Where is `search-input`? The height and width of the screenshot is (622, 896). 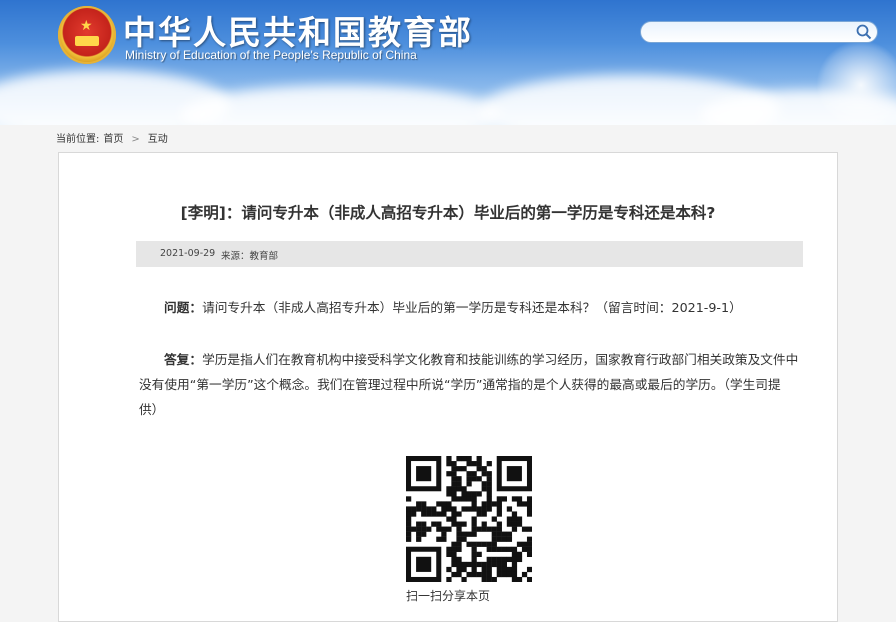 search-input is located at coordinates (753, 33).